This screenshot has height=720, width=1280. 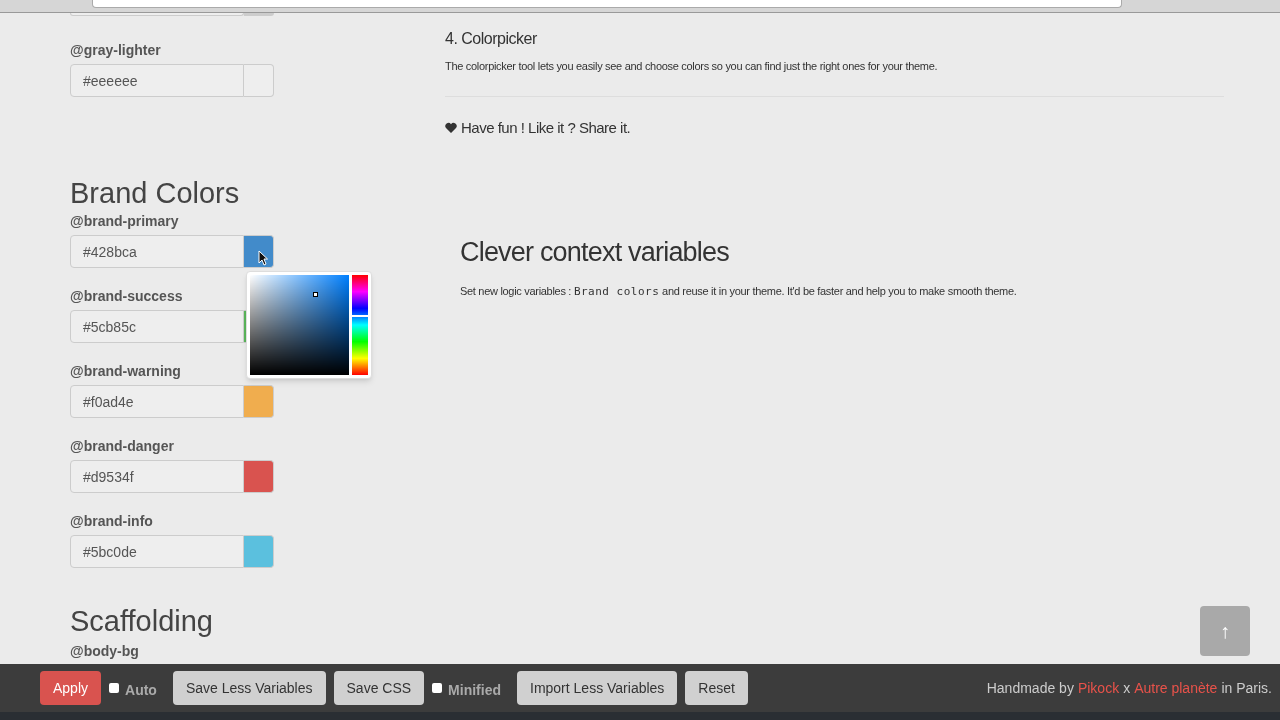 I want to click on color-input-field: #428bca, so click(x=157, y=251).